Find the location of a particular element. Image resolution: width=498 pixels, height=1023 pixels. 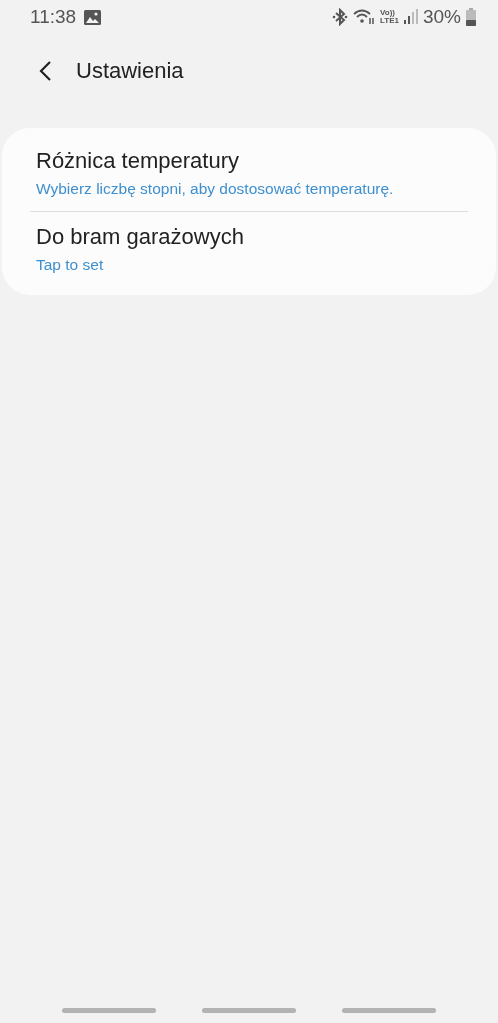

setting-title: Różnica temperatury is located at coordinates (138, 161).